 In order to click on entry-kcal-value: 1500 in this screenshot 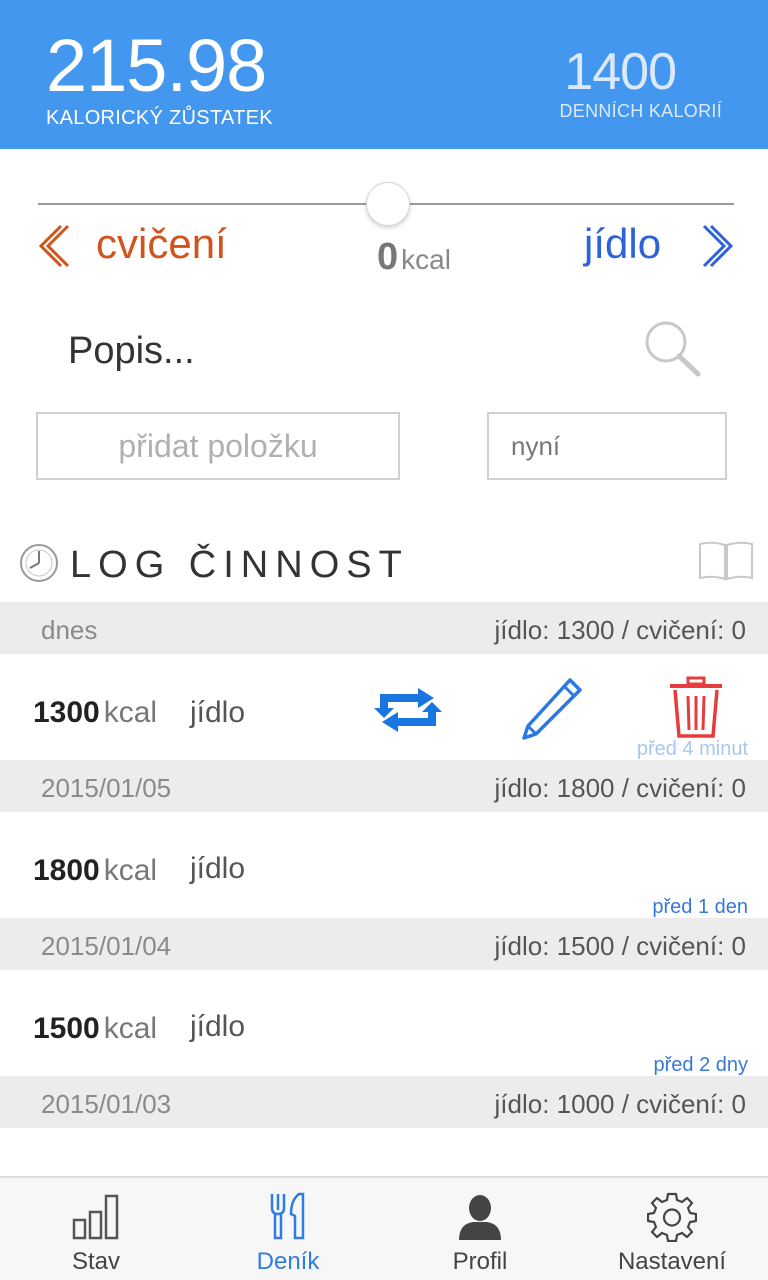, I will do `click(66, 1028)`.